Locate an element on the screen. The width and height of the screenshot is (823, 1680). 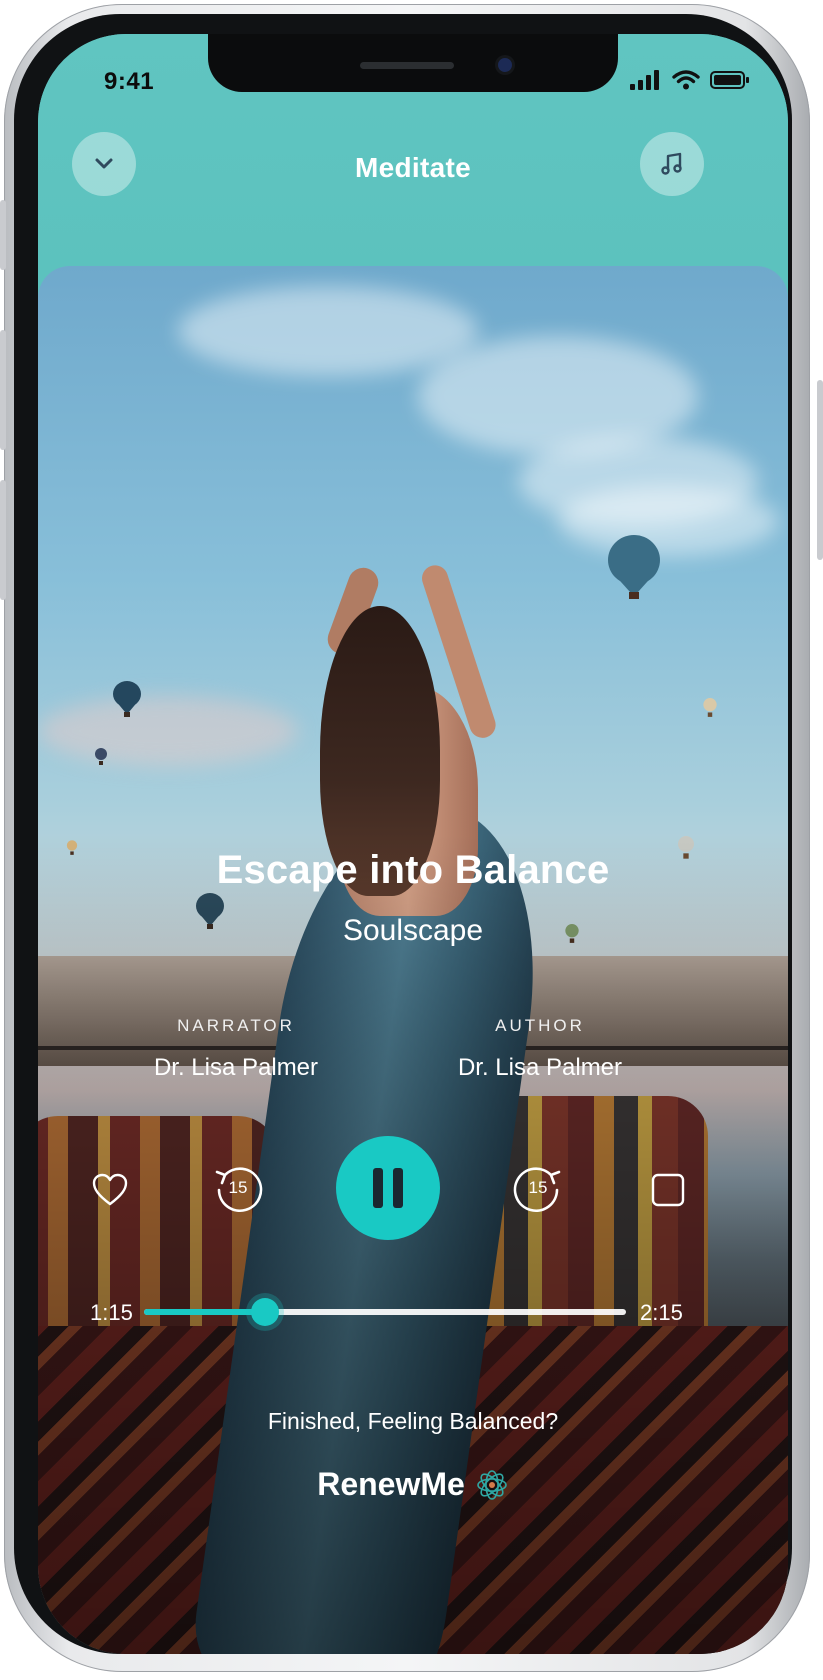
progress-fill is located at coordinates (204, 1312).